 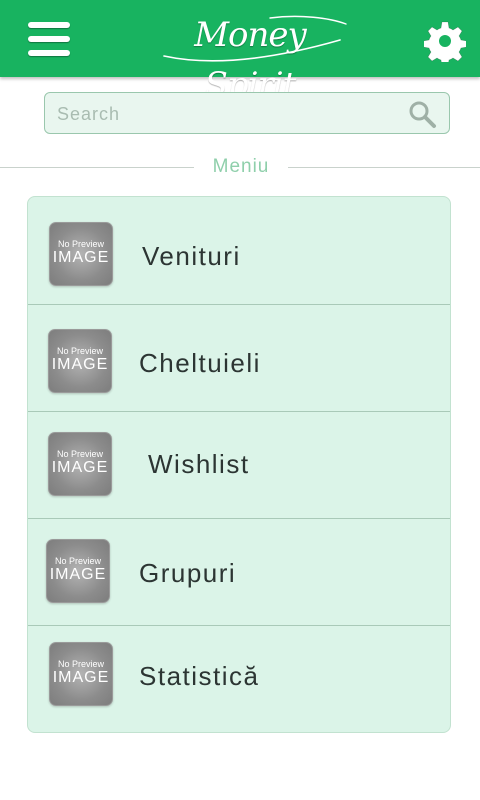 I want to click on menu-item-venituri: No Preview IMAGE Venituri, so click(x=239, y=250).